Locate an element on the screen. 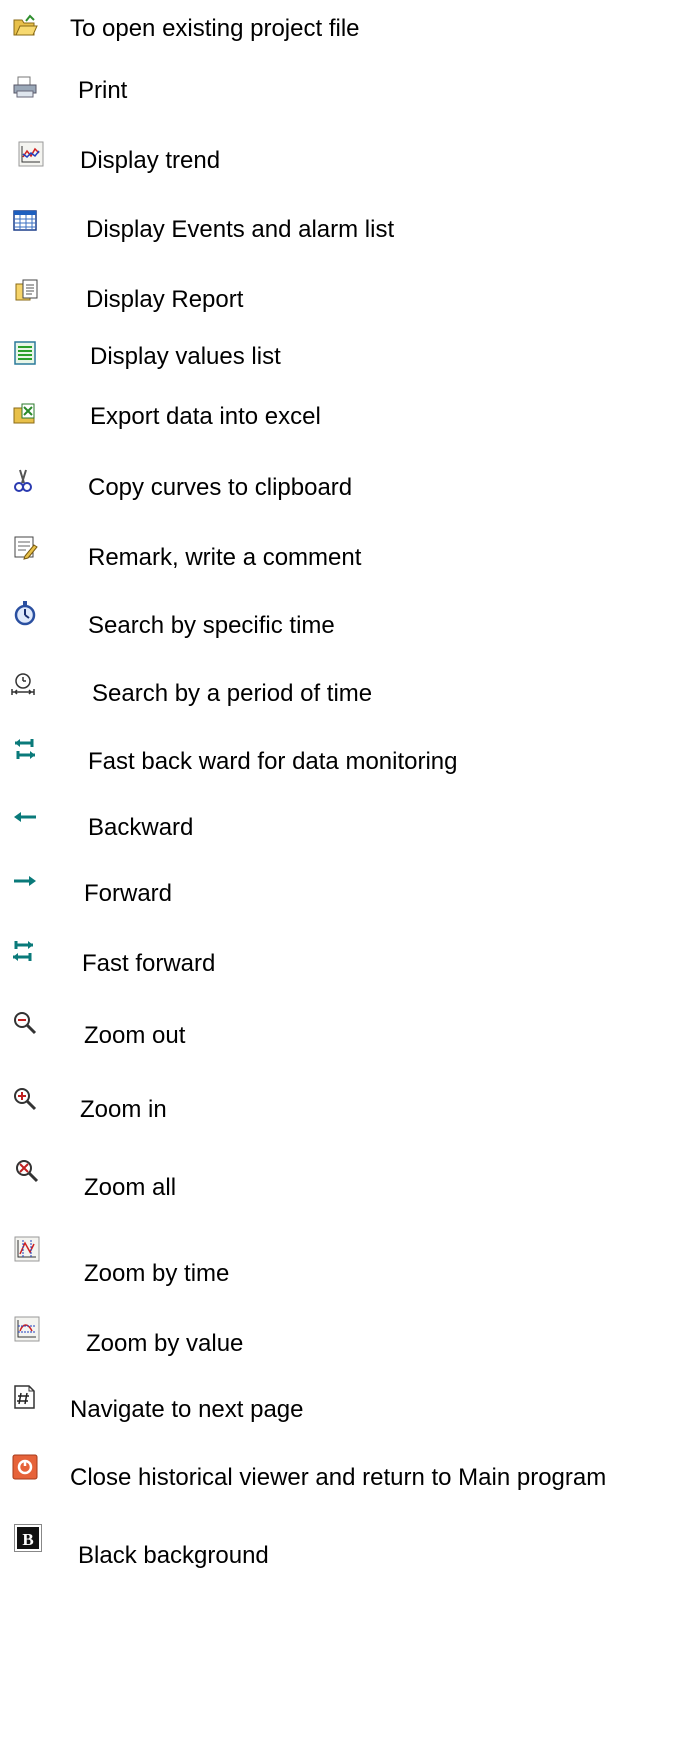 The height and width of the screenshot is (1758, 697). list-item-zoom-in: Zoom in is located at coordinates (348, 1108).